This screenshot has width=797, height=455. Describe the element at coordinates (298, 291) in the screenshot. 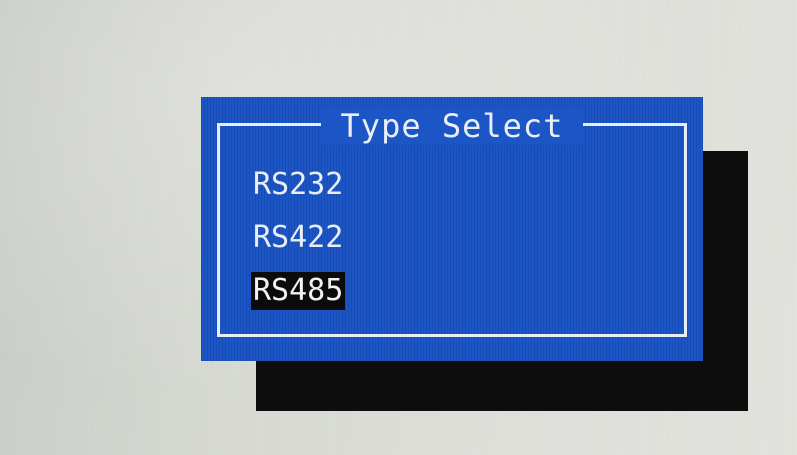

I see `option-rs485: RS485` at that location.